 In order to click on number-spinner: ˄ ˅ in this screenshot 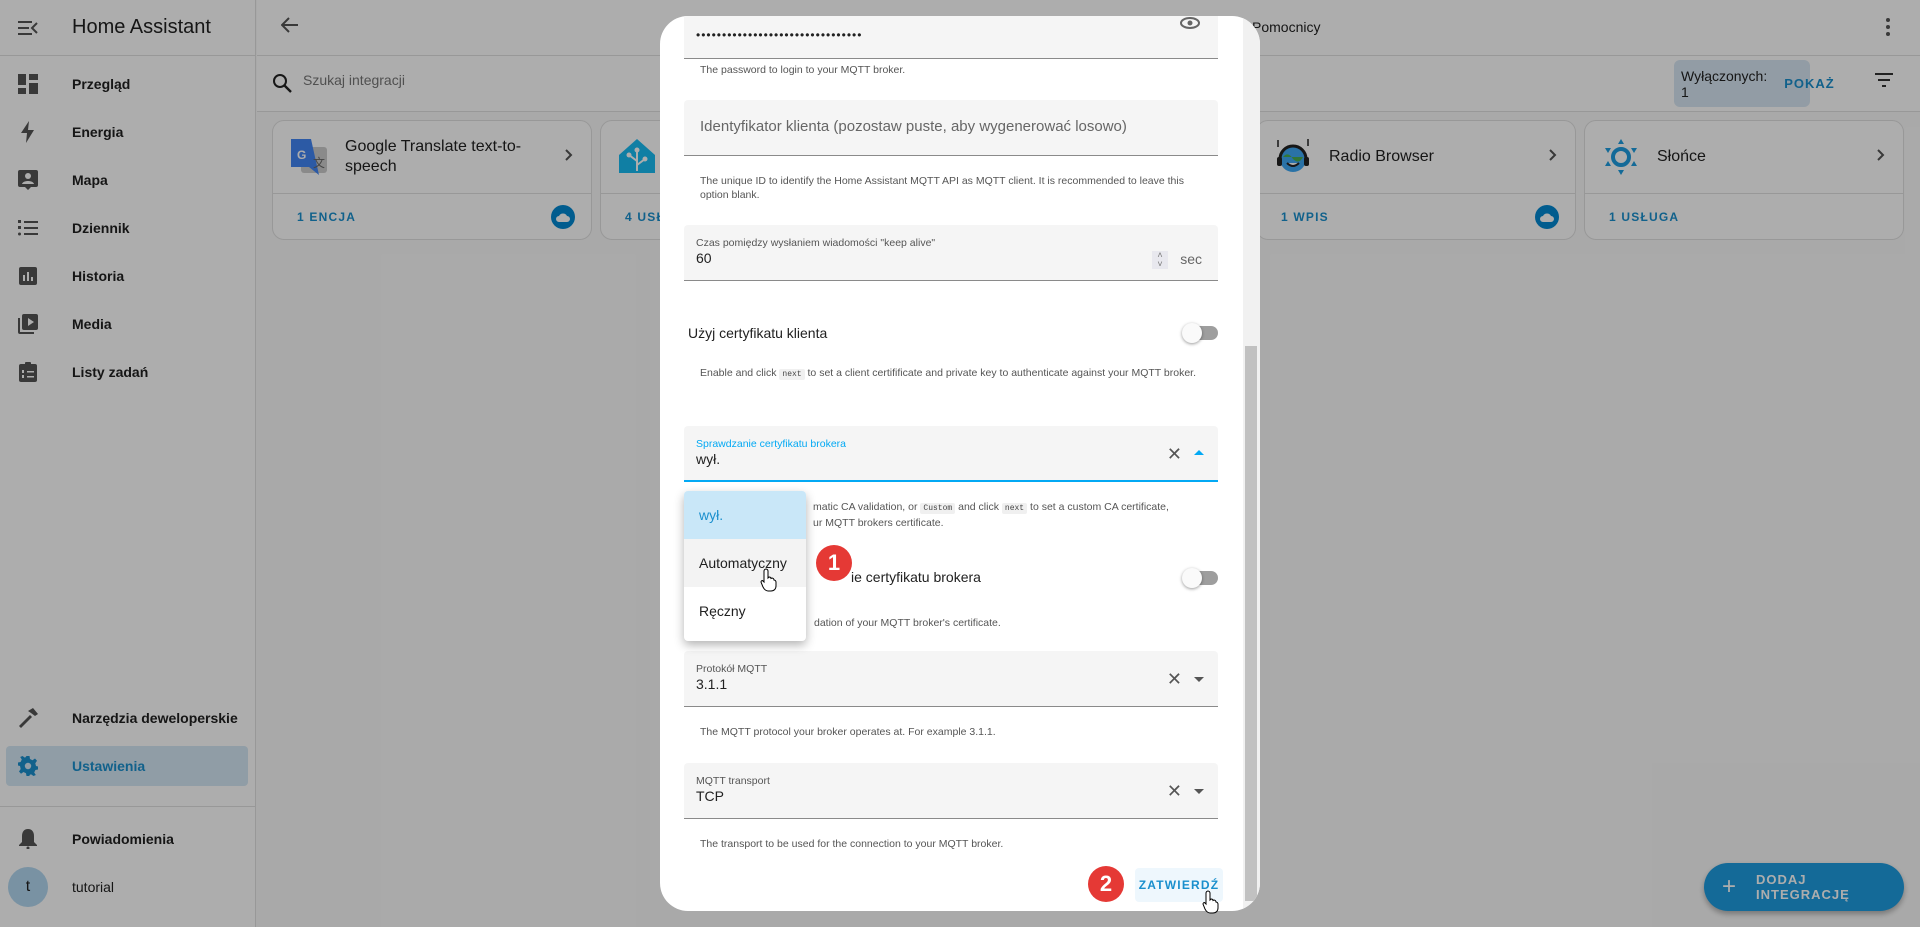, I will do `click(1160, 260)`.